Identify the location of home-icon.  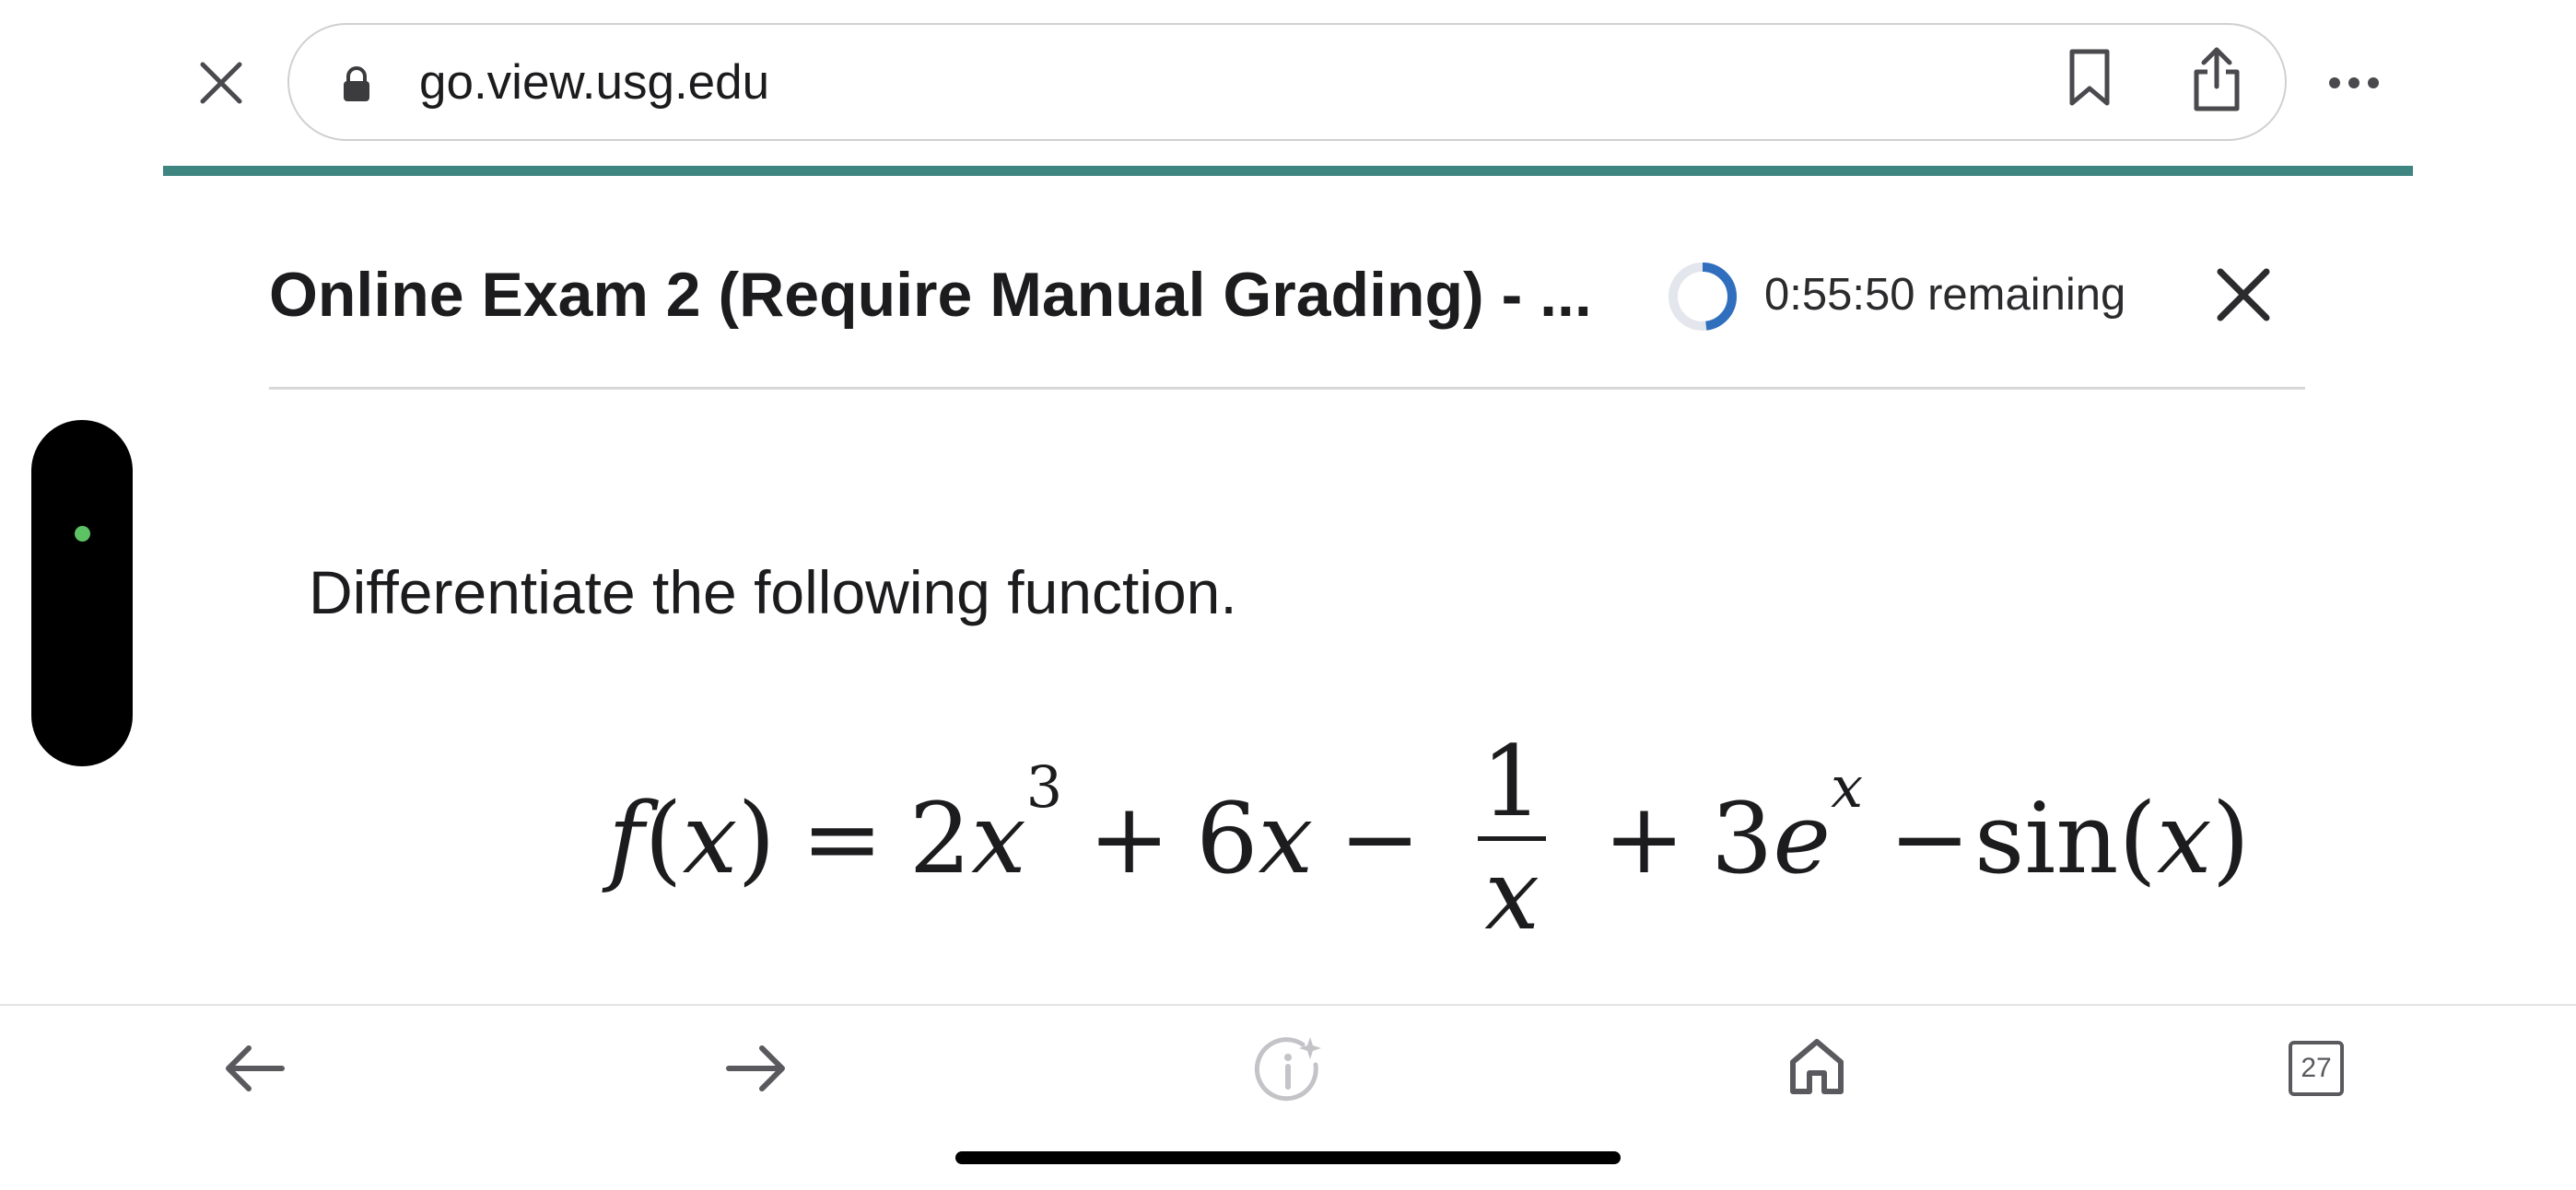
(1816, 1066).